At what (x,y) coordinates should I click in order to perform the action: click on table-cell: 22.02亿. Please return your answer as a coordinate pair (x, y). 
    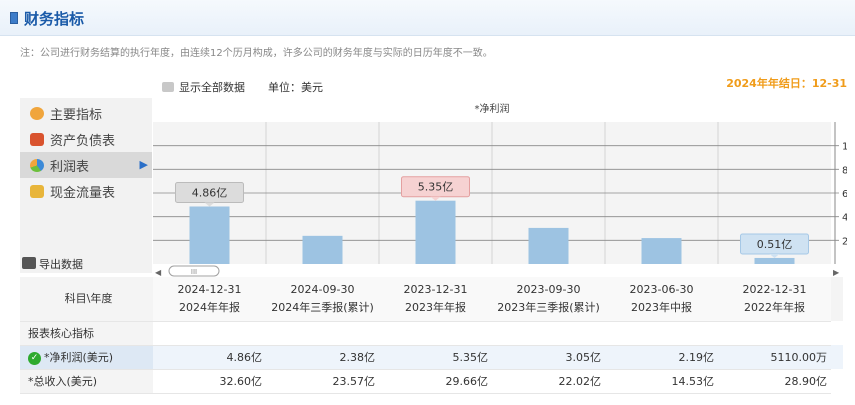
    Looking at the image, I should click on (548, 381).